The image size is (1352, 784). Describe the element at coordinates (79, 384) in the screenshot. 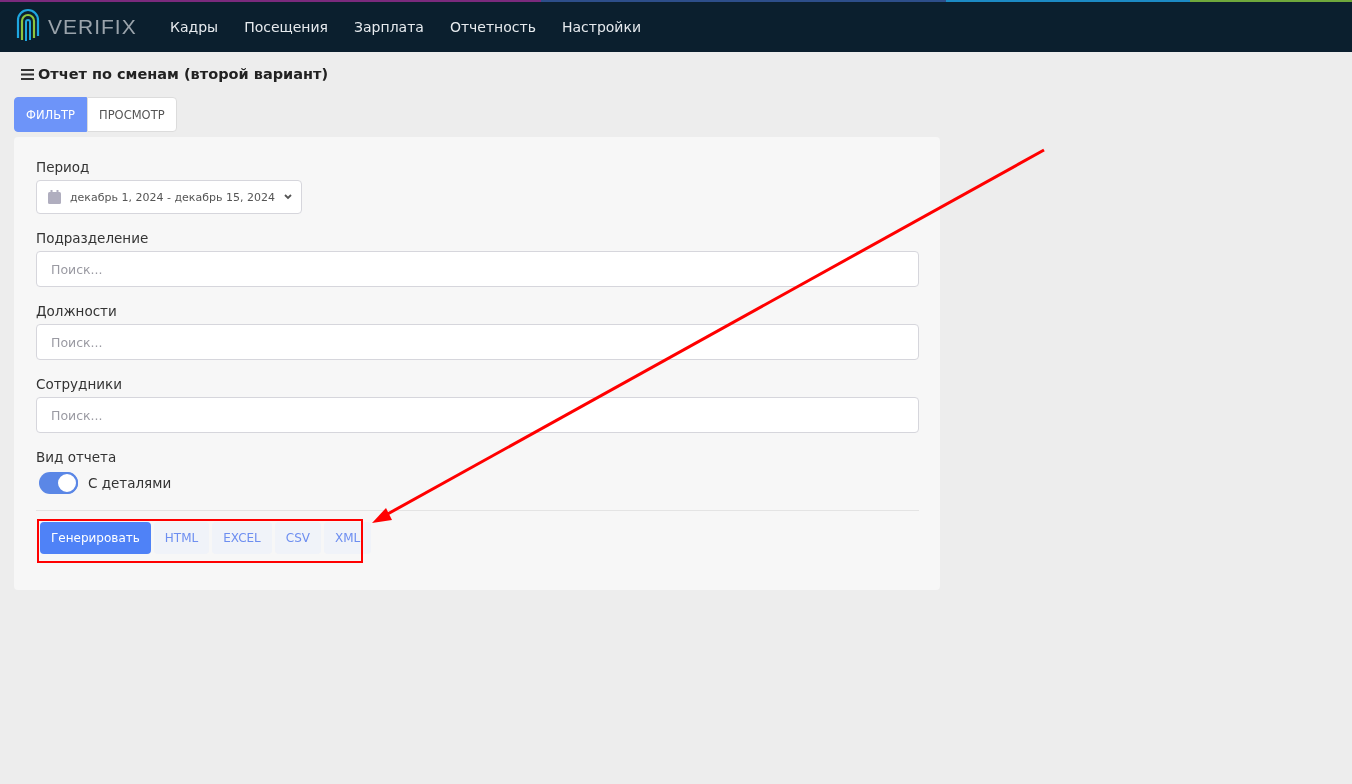

I see `field-label: Сотрудники` at that location.